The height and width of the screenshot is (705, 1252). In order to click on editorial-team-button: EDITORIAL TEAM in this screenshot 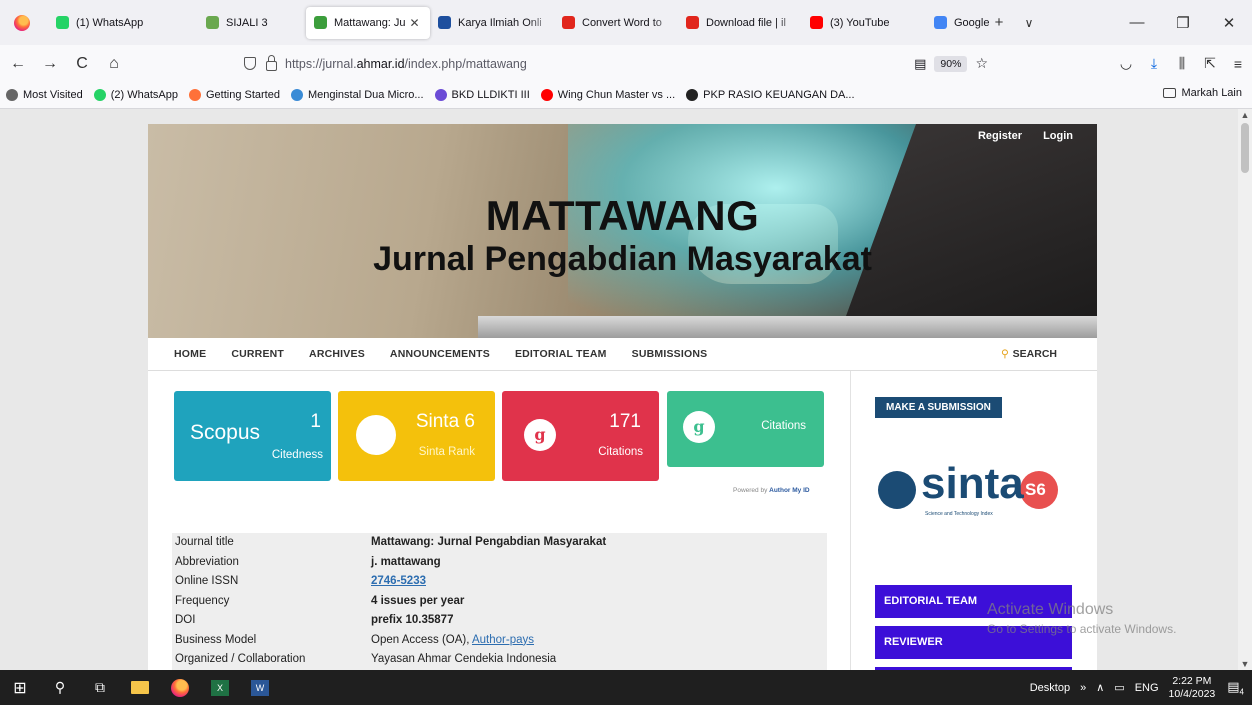, I will do `click(973, 601)`.